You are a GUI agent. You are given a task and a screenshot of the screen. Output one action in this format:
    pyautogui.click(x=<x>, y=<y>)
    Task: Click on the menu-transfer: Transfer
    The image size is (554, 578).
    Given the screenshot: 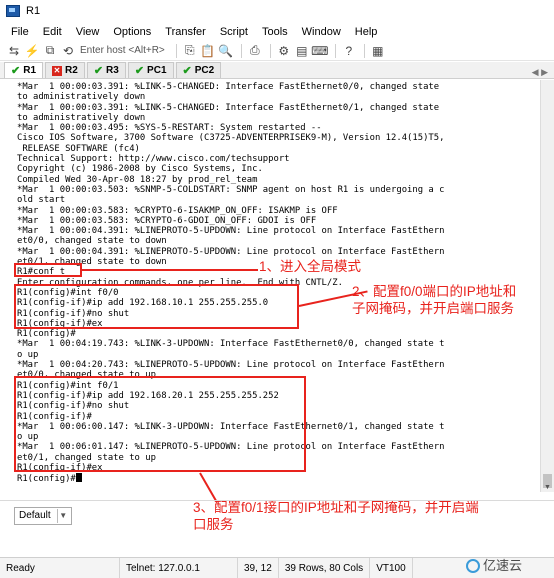 What is the action you would take?
    pyautogui.click(x=185, y=32)
    